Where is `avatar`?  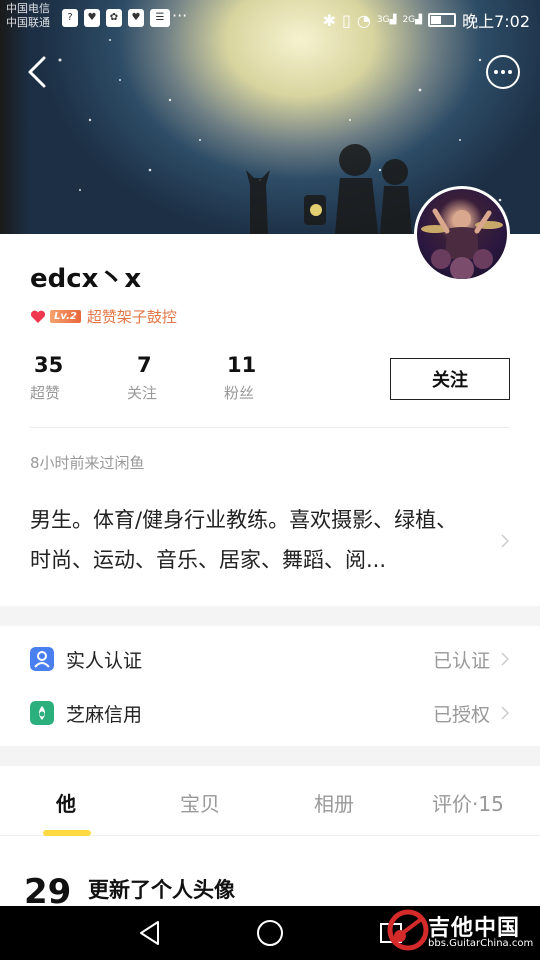
avatar is located at coordinates (462, 234).